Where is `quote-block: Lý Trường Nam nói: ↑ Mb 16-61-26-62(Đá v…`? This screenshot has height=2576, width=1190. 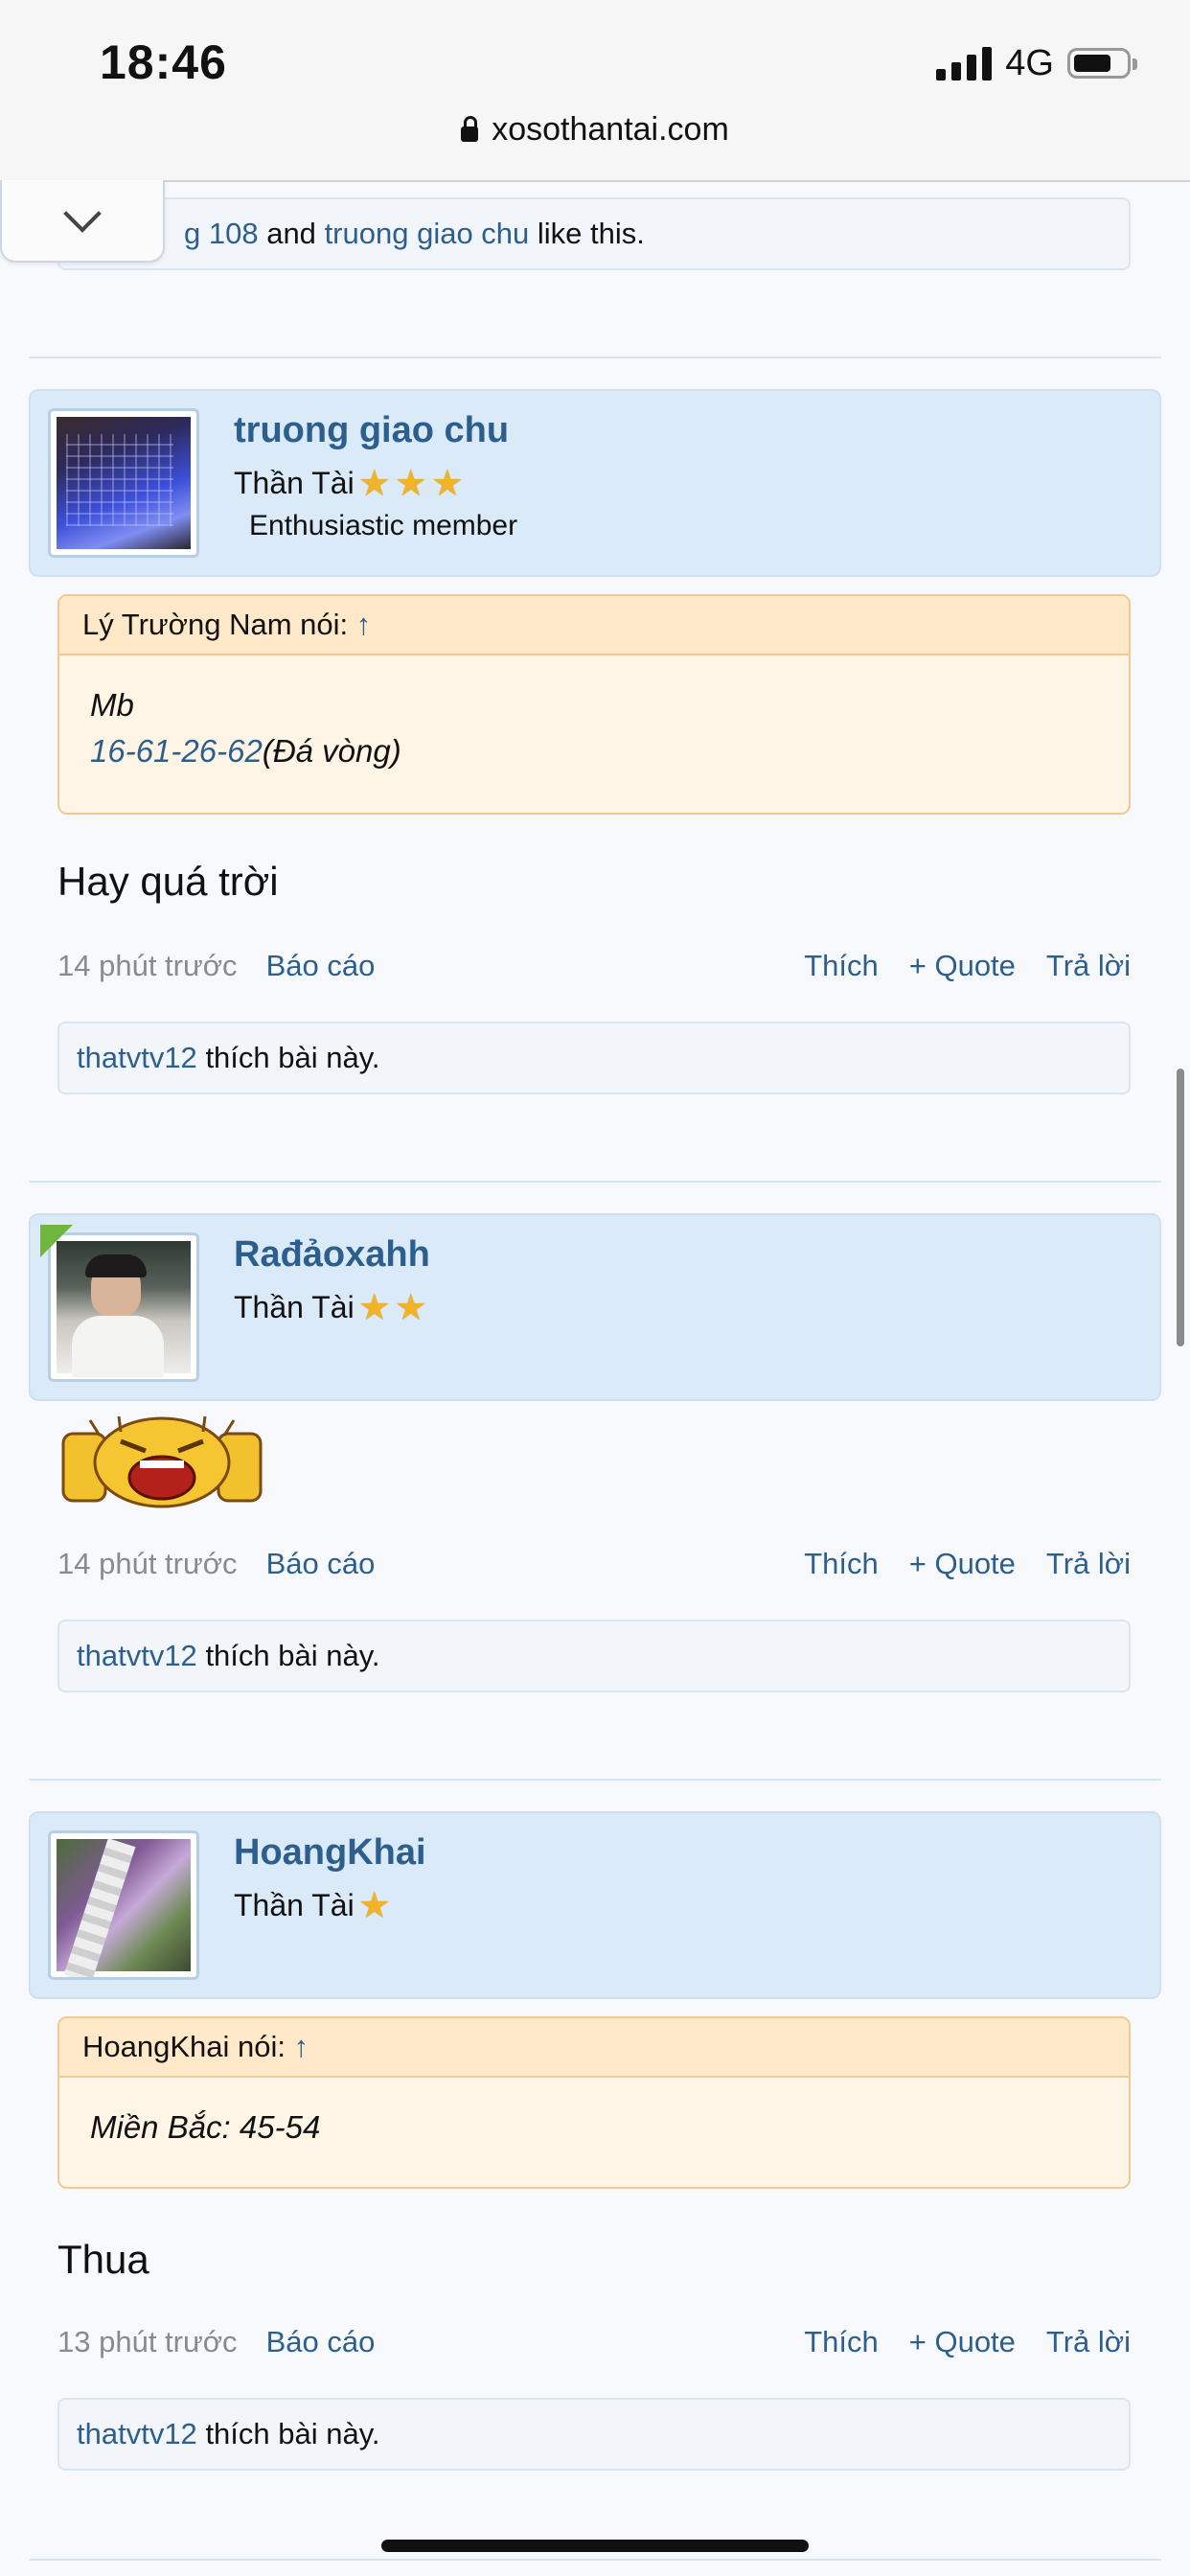 quote-block: Lý Trường Nam nói: ↑ Mb 16-61-26-62(Đá v… is located at coordinates (594, 704).